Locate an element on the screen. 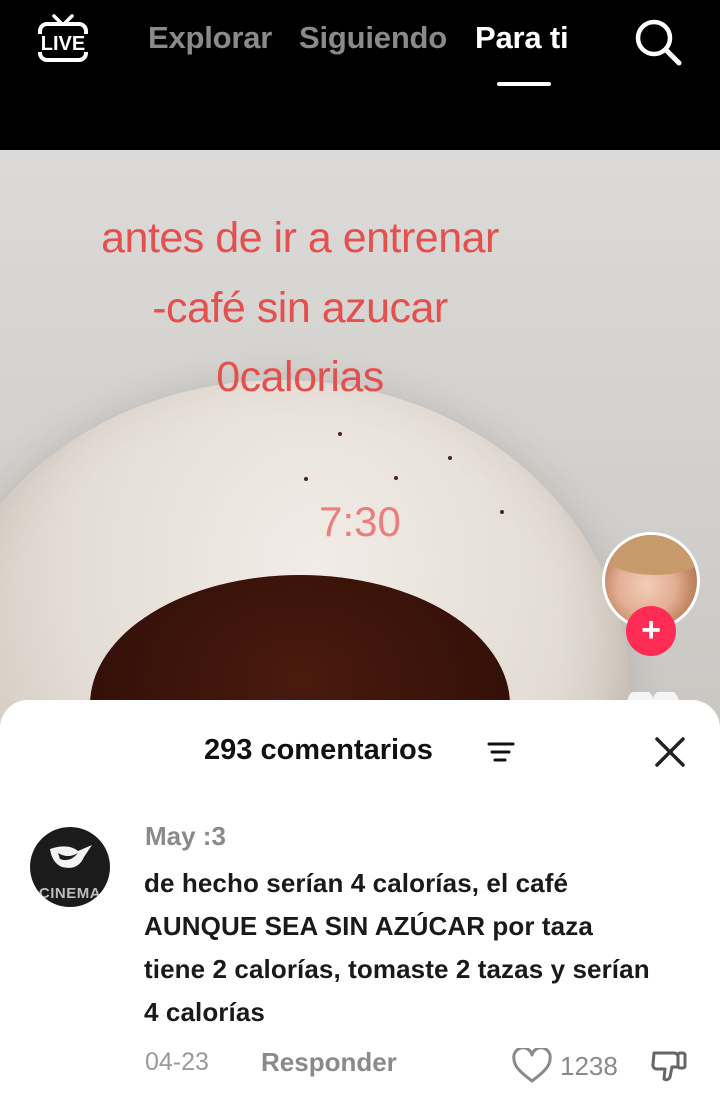 The height and width of the screenshot is (1108, 720). avatar-emblem-icon is located at coordinates (71, 856).